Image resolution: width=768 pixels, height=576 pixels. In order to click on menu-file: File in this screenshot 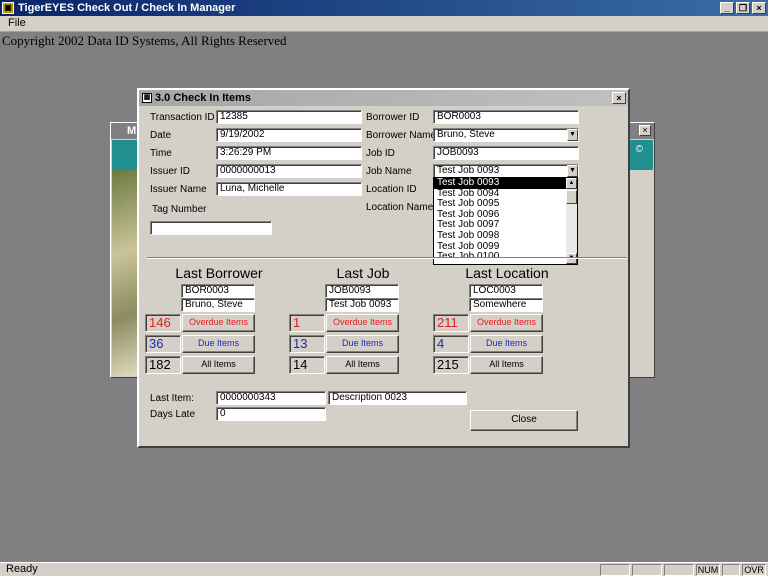, I will do `click(17, 23)`.